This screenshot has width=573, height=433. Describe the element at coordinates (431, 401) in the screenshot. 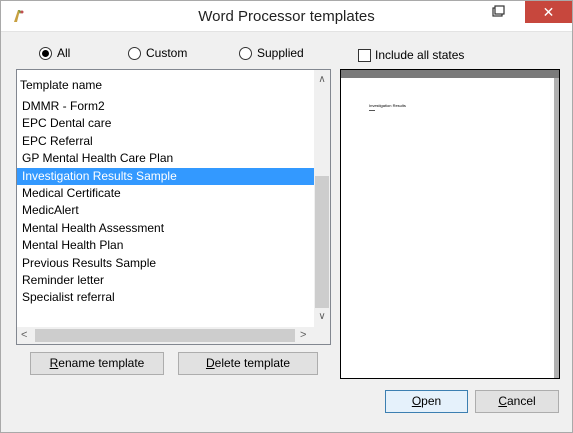

I see `open-label: pen` at that location.